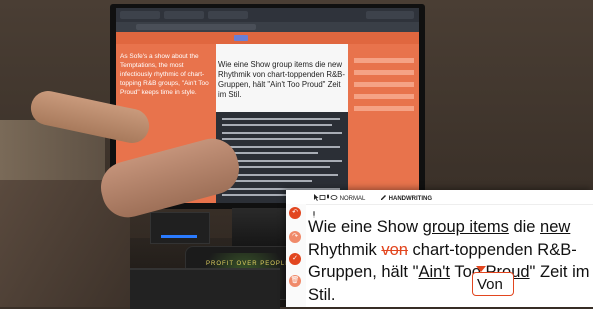 This screenshot has height=309, width=593. I want to click on deleted-word: von, so click(394, 250).